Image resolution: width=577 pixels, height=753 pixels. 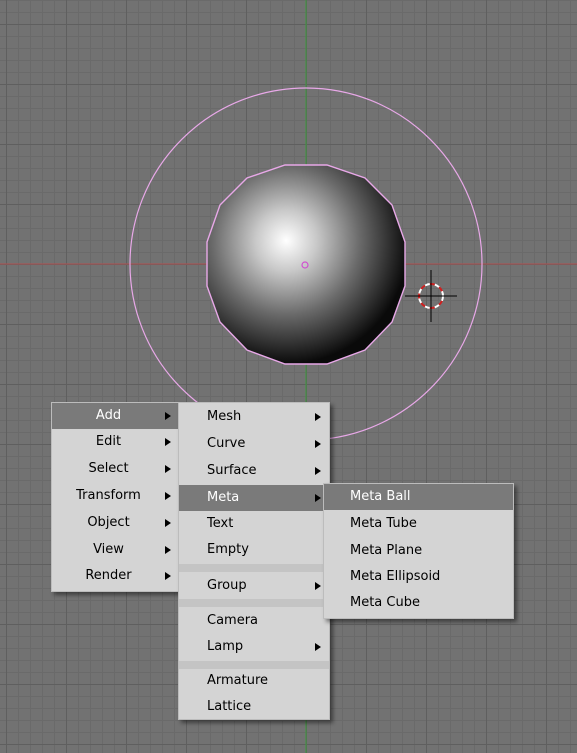 I want to click on menu-item-meta-cube: Meta Cube, so click(x=418, y=603).